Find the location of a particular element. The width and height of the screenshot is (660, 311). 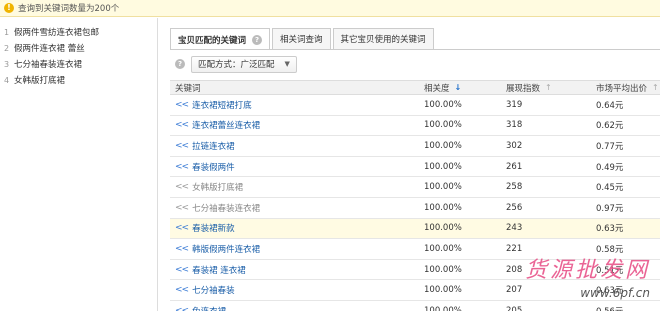

list-item-text: 假两件连衣裙 蕾丝 is located at coordinates (49, 49).